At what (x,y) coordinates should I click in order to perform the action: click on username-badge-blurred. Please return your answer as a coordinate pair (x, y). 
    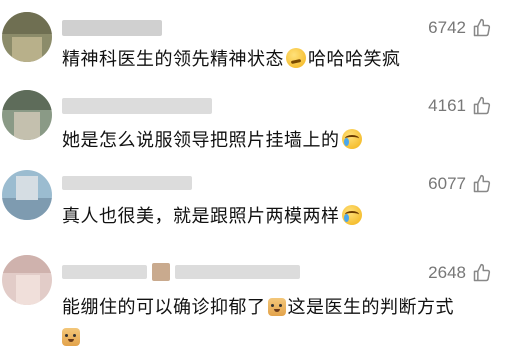
    Looking at the image, I should click on (161, 272).